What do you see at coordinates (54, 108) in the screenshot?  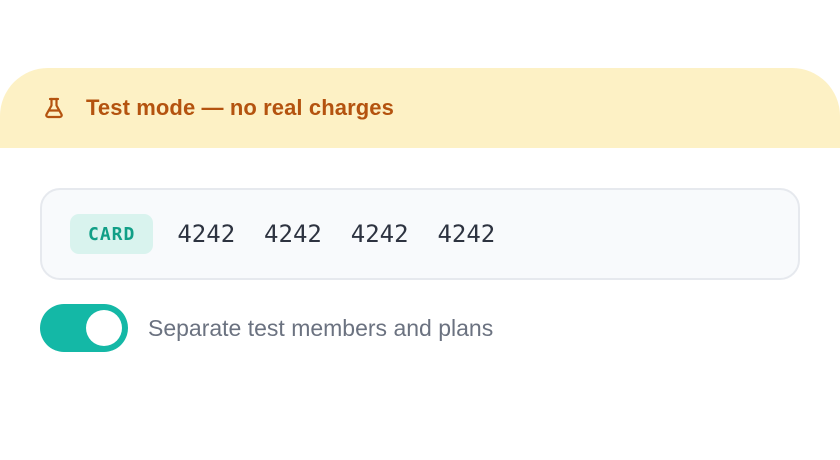 I see `flask-icon` at bounding box center [54, 108].